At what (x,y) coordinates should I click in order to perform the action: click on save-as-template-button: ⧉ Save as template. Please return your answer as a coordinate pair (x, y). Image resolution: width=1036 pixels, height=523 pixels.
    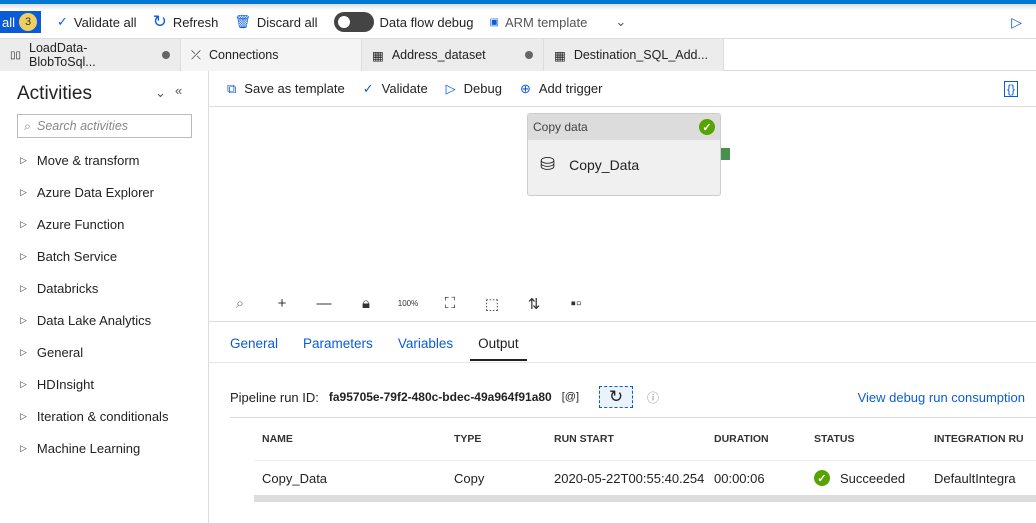
    Looking at the image, I should click on (286, 89).